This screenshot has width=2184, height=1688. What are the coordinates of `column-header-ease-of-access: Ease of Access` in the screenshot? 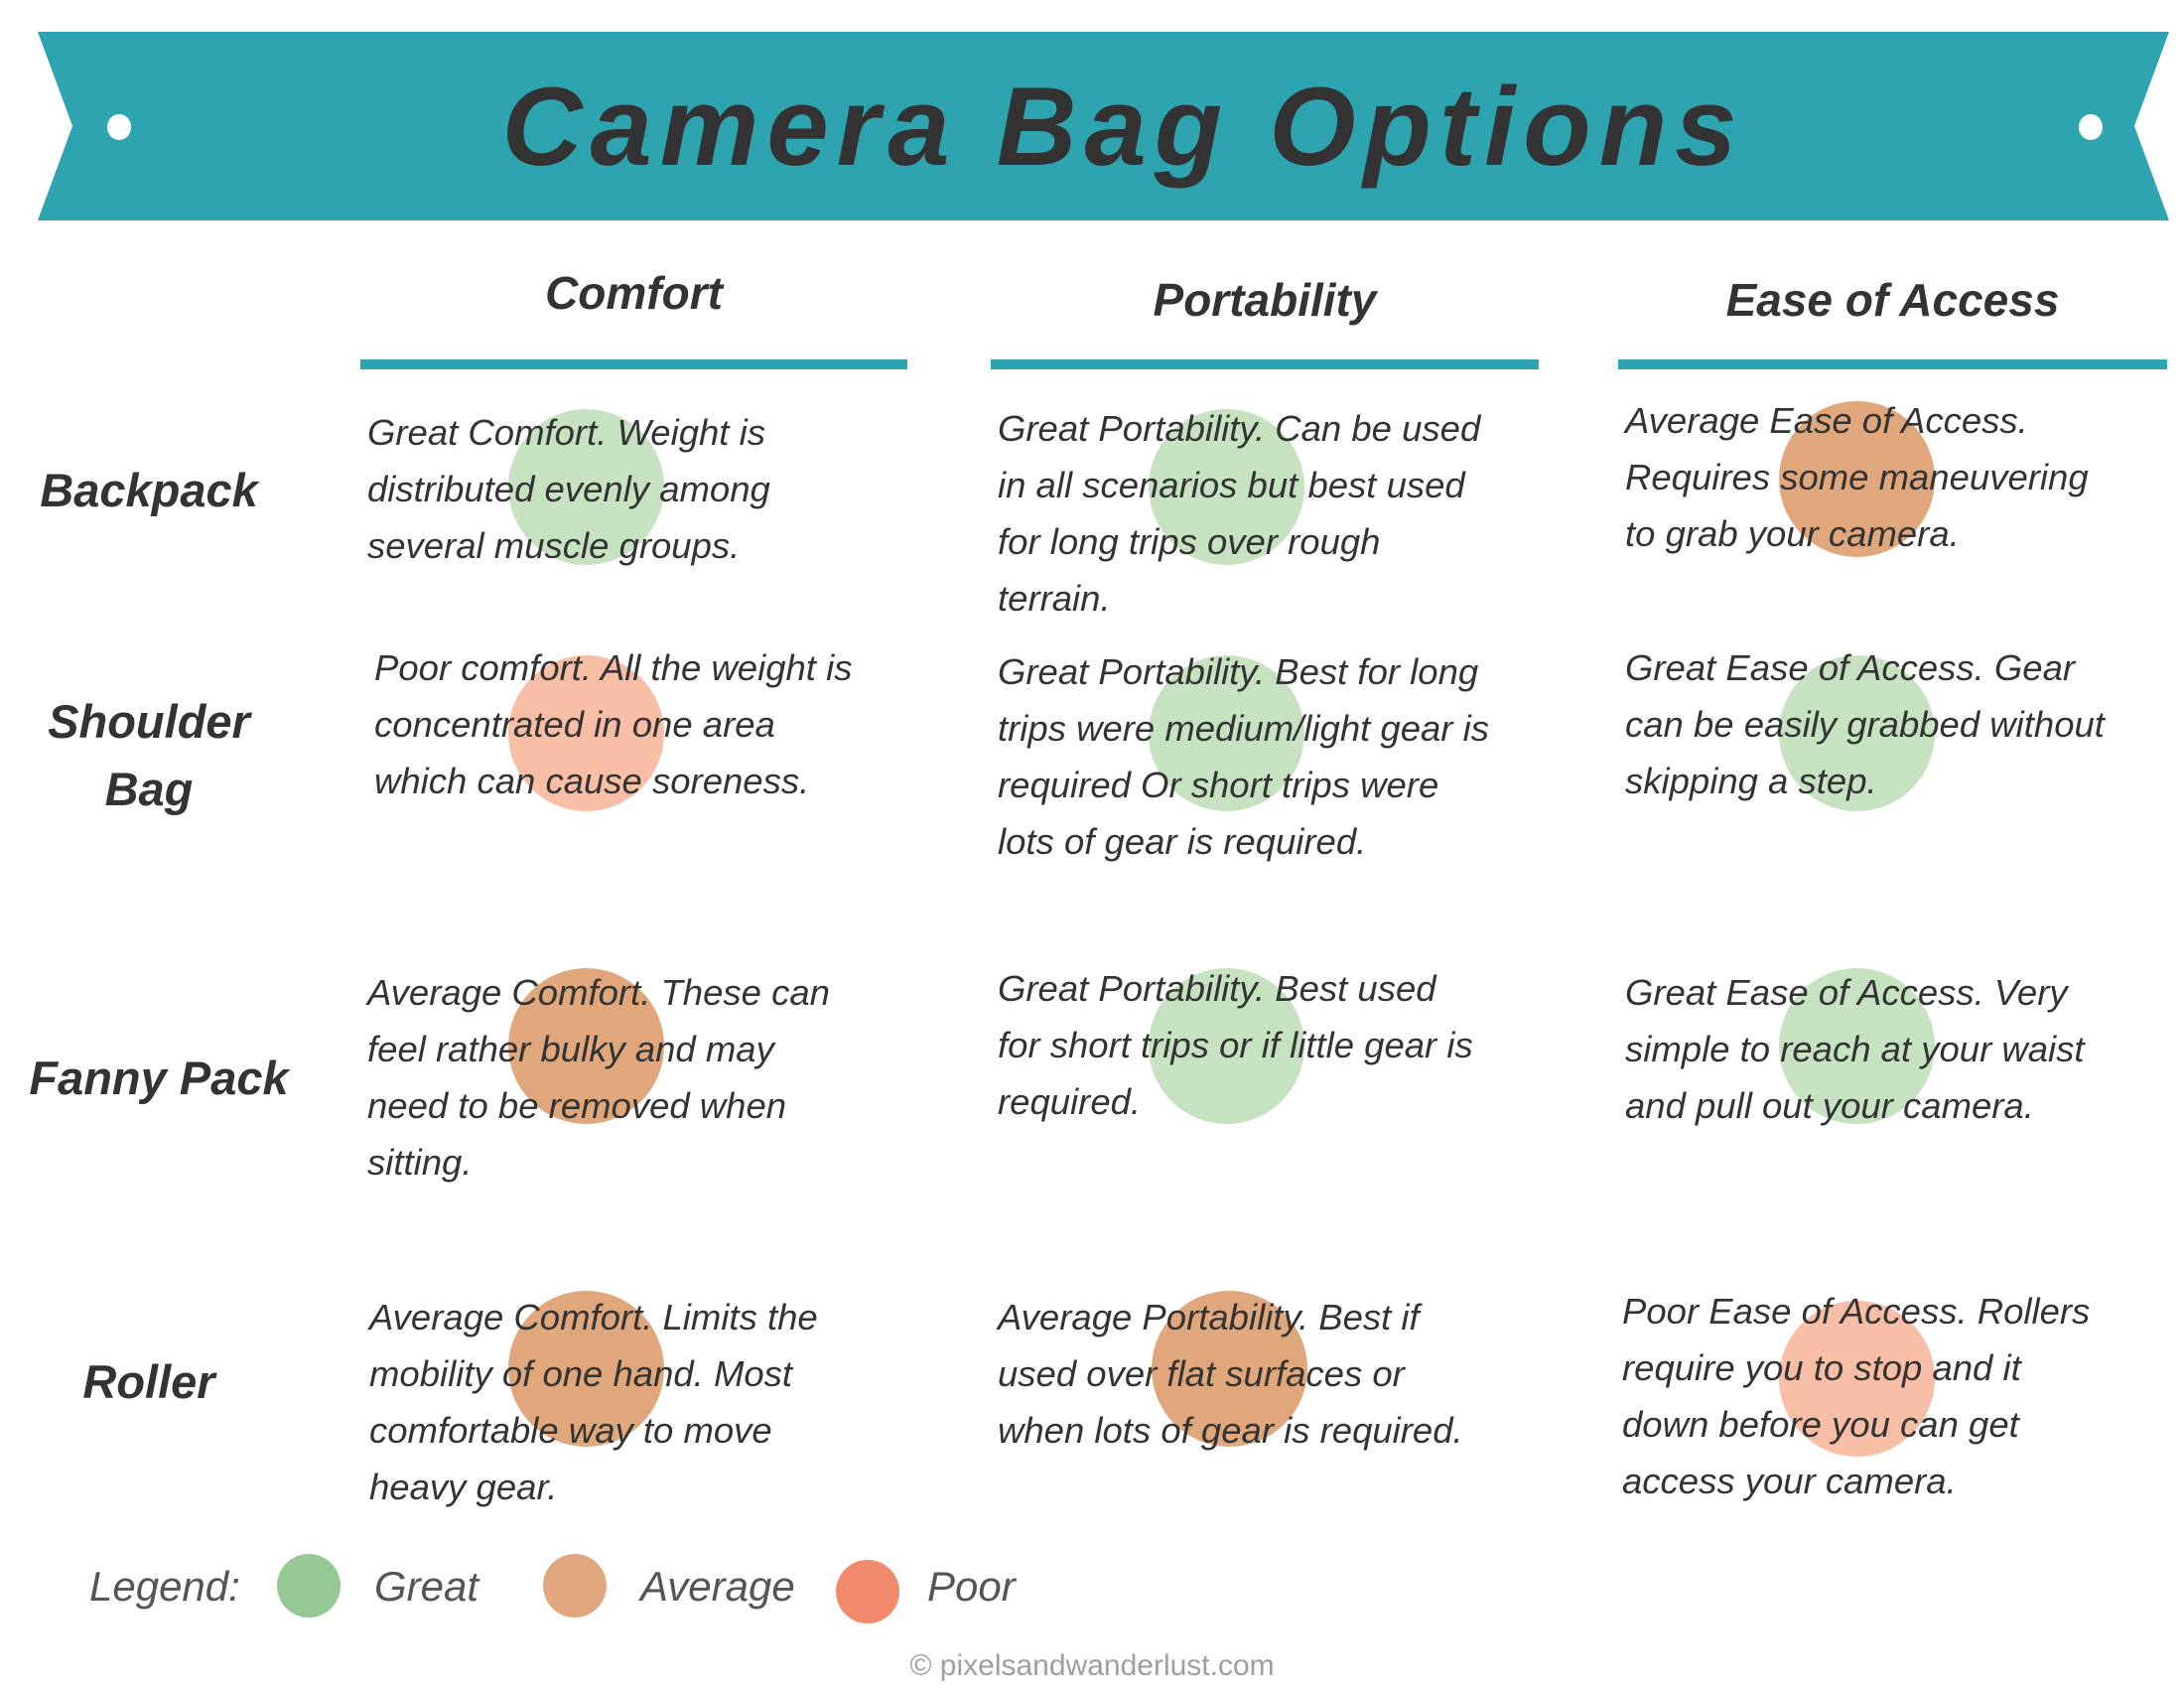 It's located at (1892, 300).